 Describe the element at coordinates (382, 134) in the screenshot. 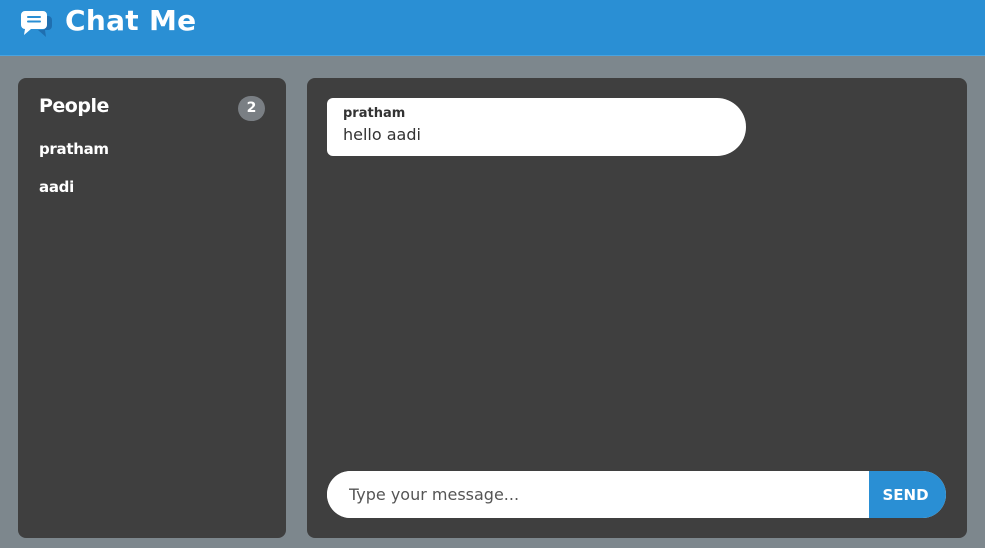

I see `message-text: hello aadi` at that location.